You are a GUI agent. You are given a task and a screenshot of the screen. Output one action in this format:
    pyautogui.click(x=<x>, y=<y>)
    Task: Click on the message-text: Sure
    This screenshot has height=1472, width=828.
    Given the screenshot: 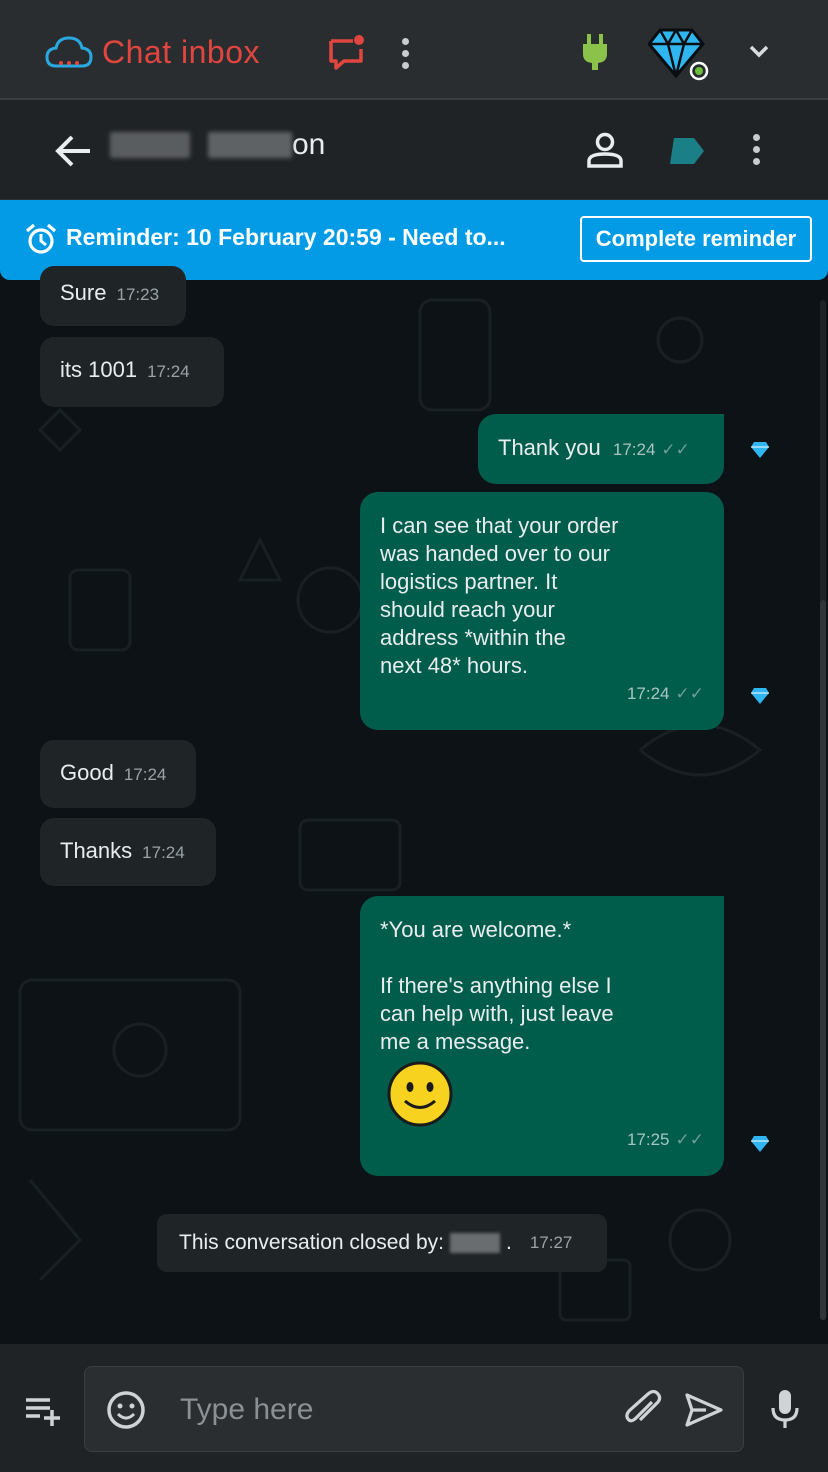 What is the action you would take?
    pyautogui.click(x=83, y=292)
    